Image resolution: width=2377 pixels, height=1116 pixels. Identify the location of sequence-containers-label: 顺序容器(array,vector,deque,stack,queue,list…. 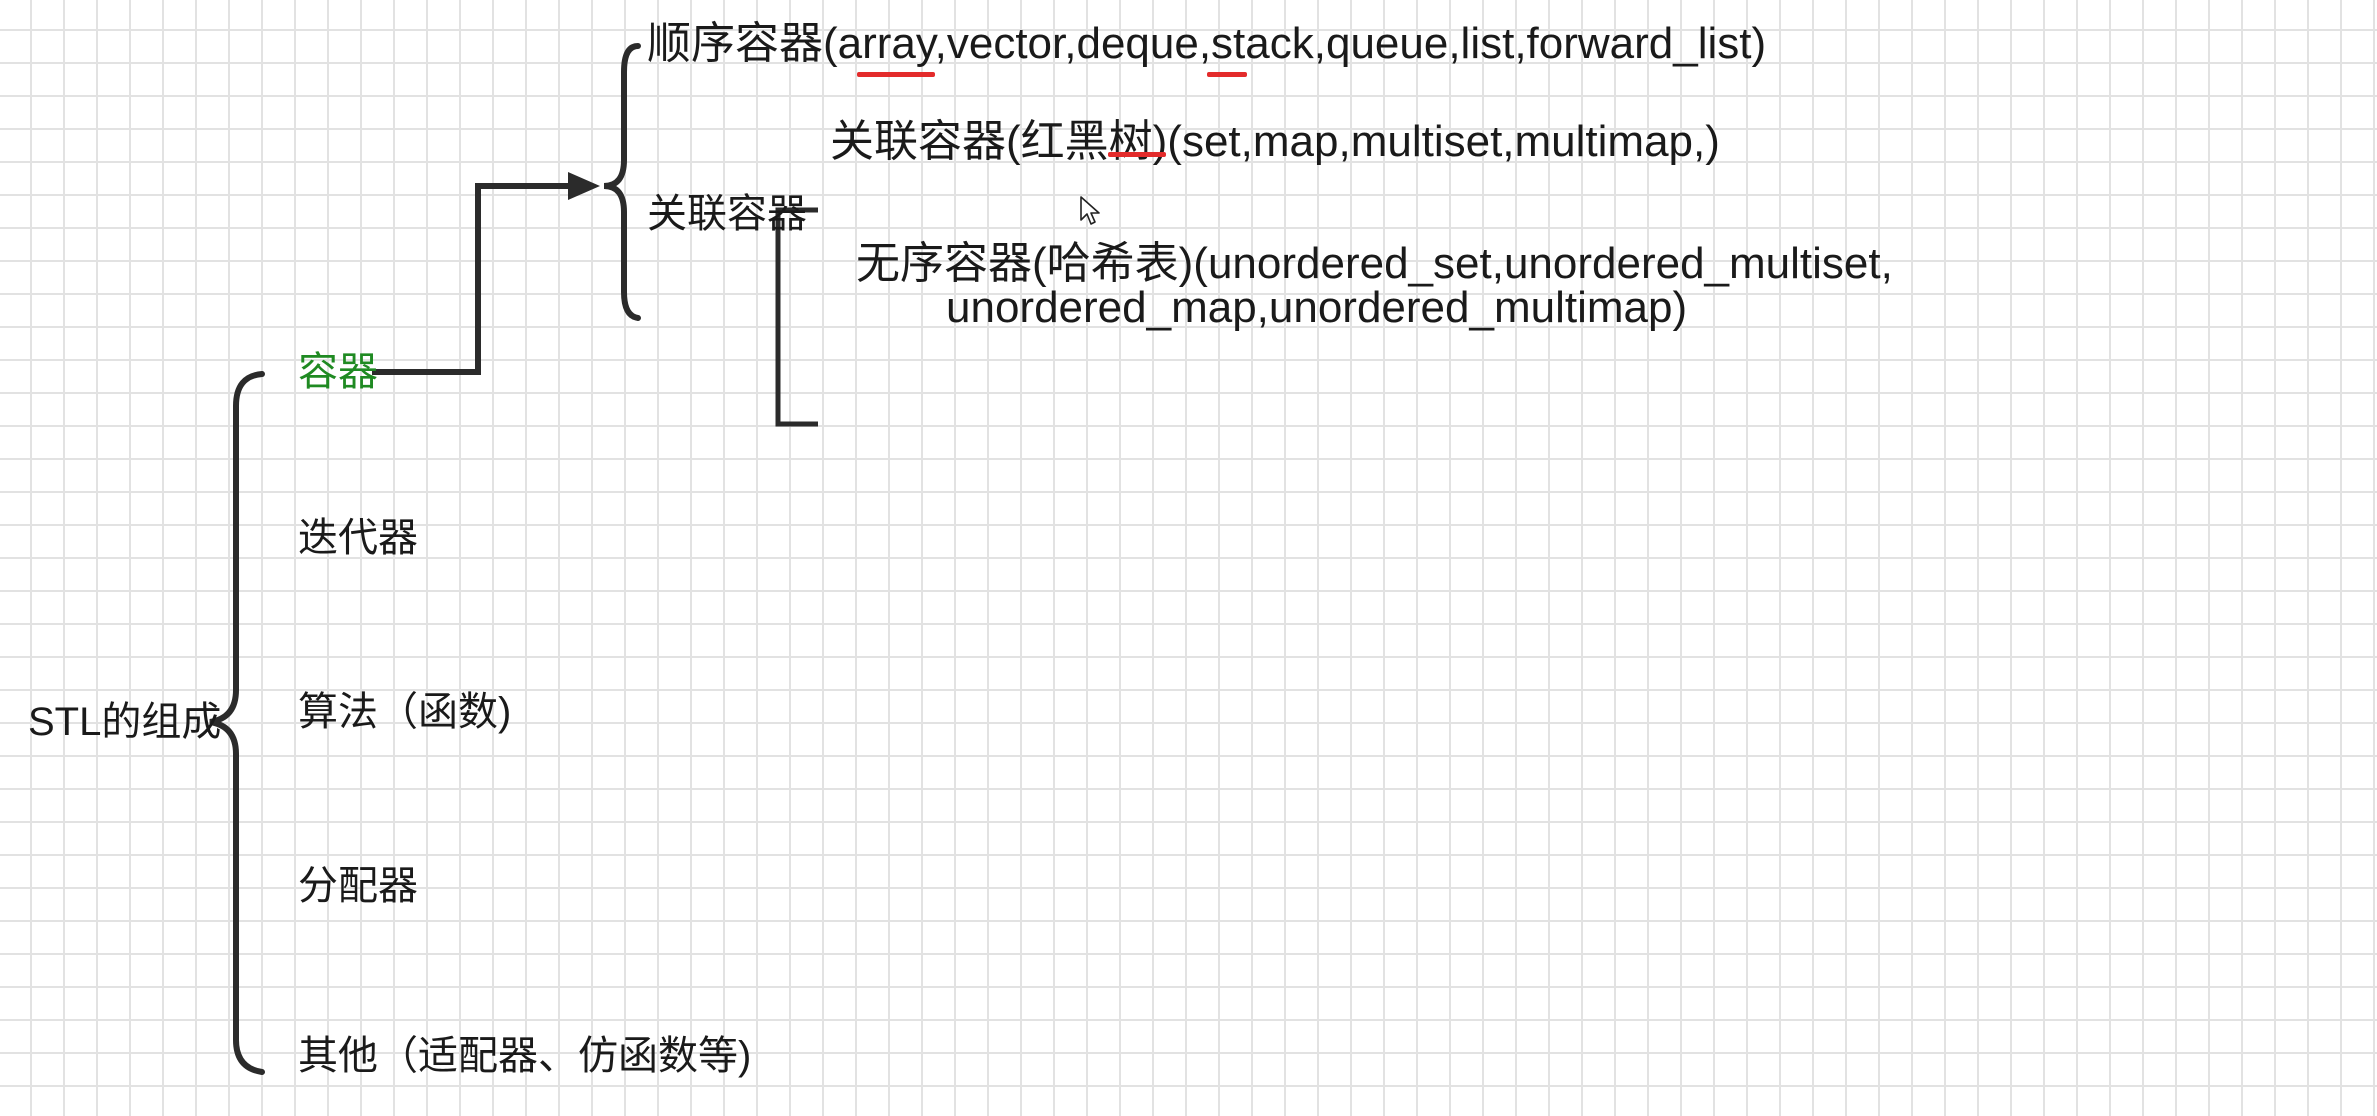
(1207, 43).